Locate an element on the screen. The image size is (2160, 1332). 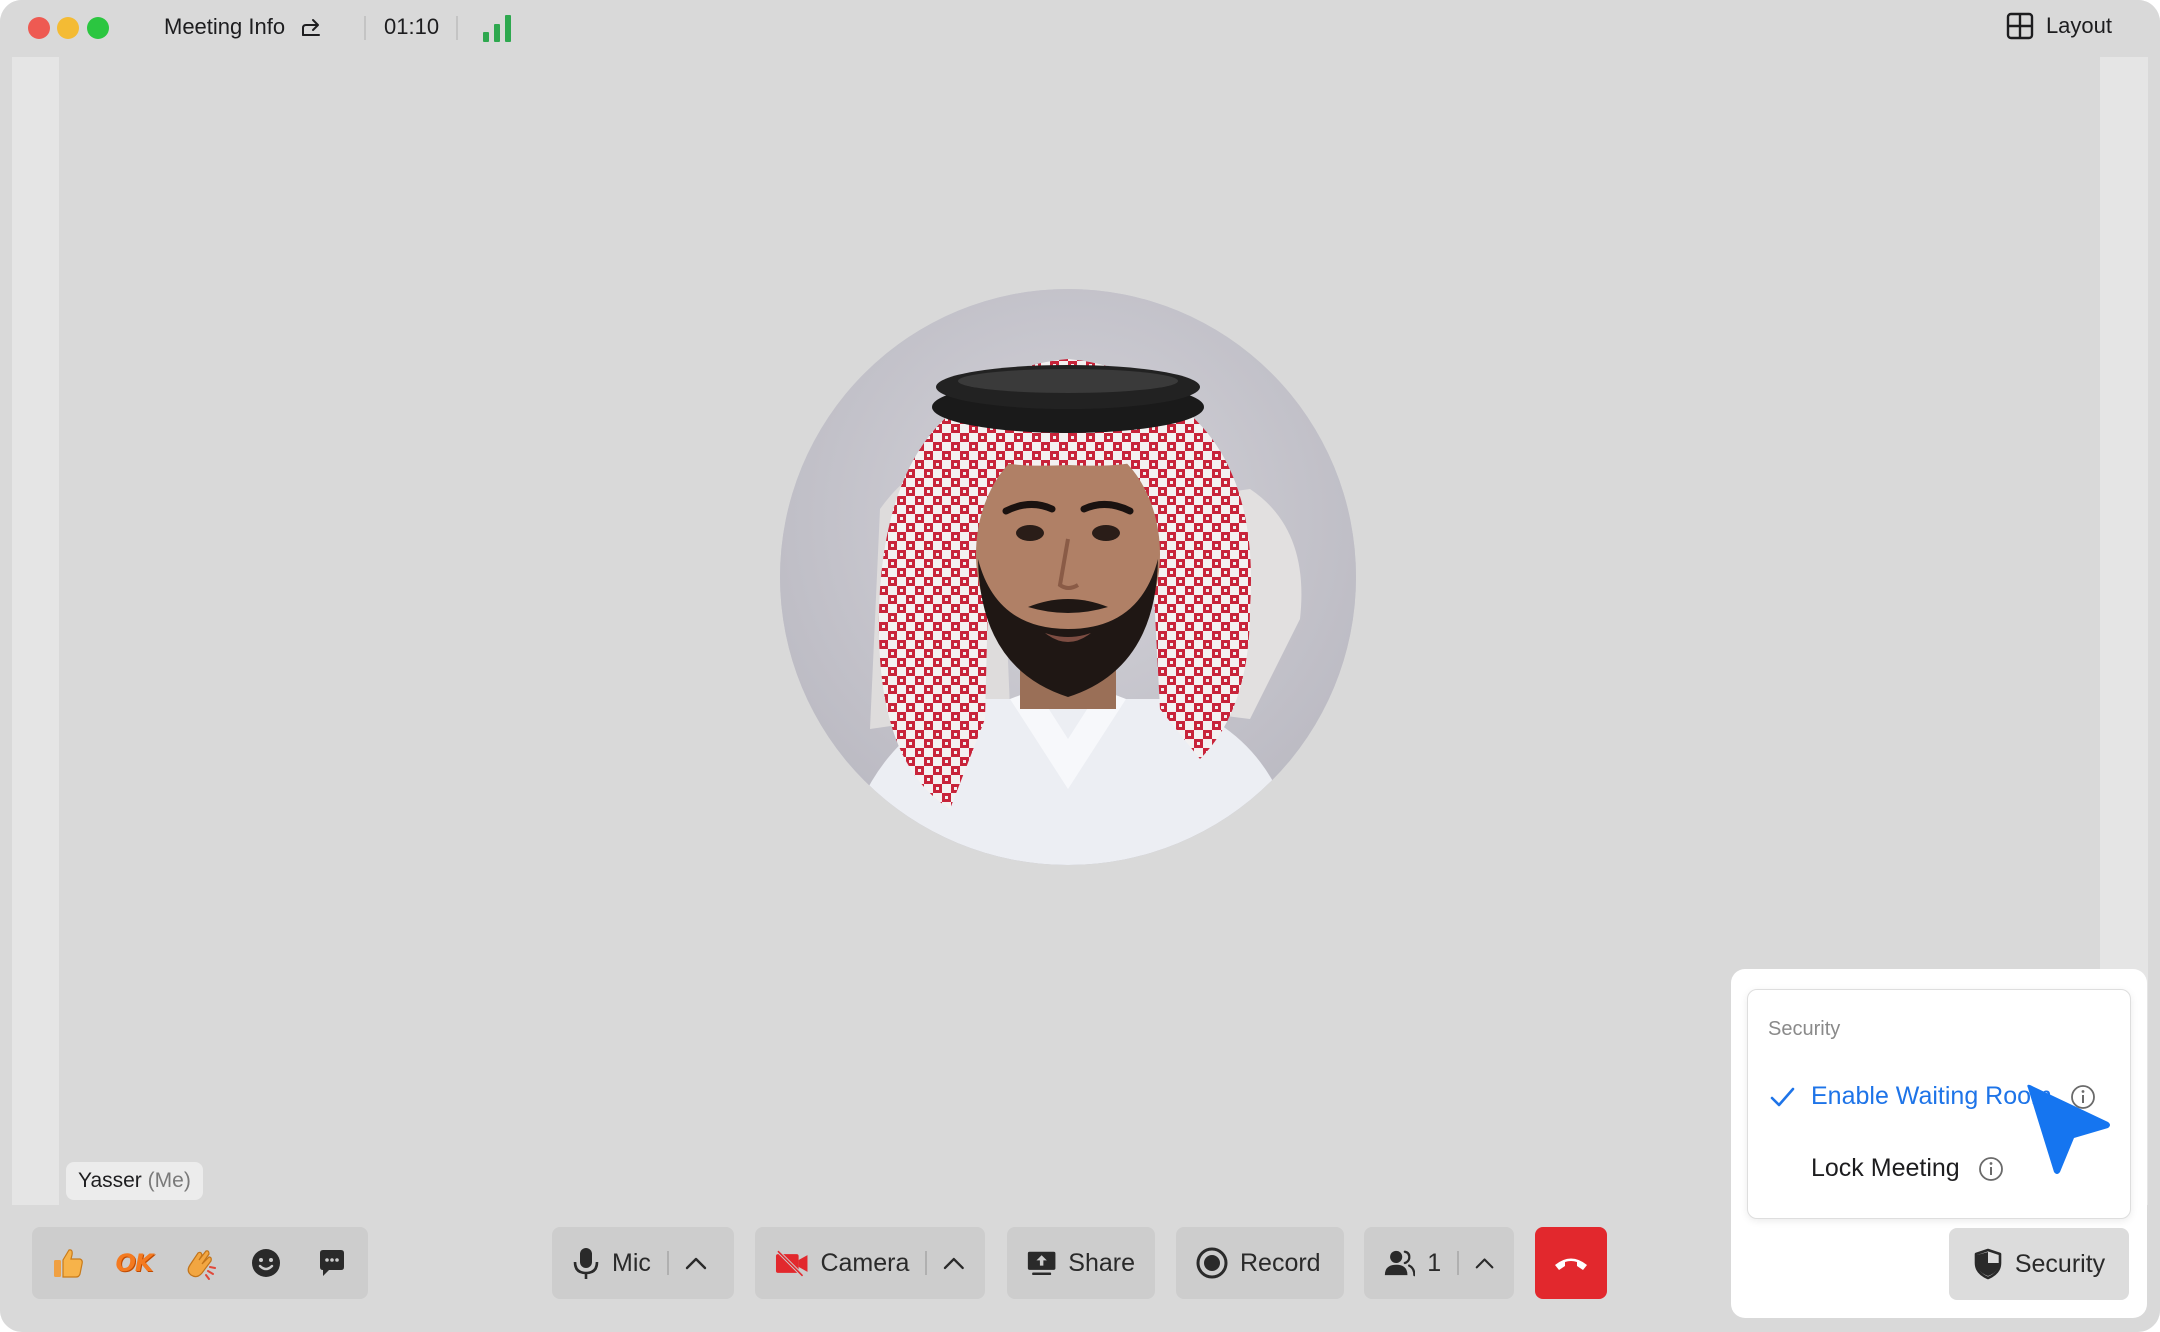
meeting-info-label: Meeting Info is located at coordinates (225, 26).